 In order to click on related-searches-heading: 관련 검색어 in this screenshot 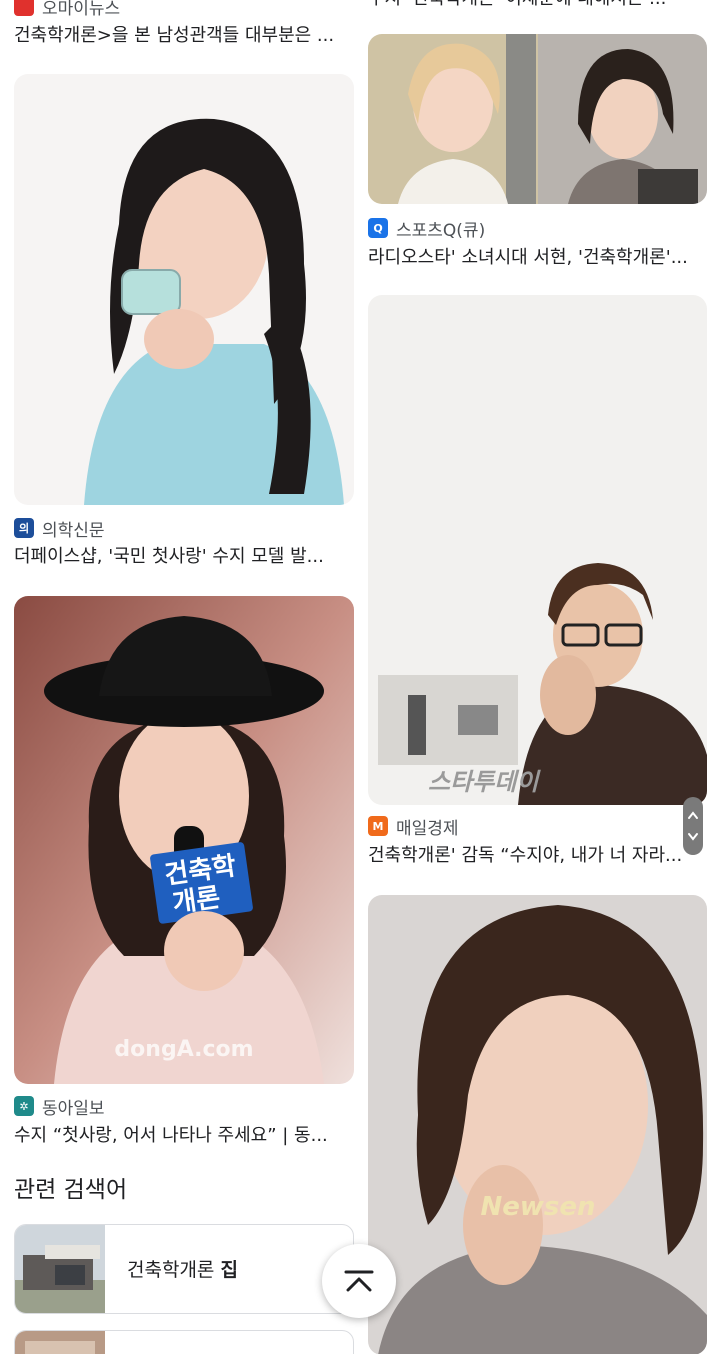, I will do `click(71, 1190)`.